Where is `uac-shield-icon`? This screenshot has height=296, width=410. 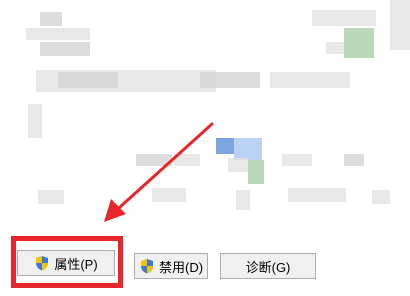 uac-shield-icon is located at coordinates (146, 266).